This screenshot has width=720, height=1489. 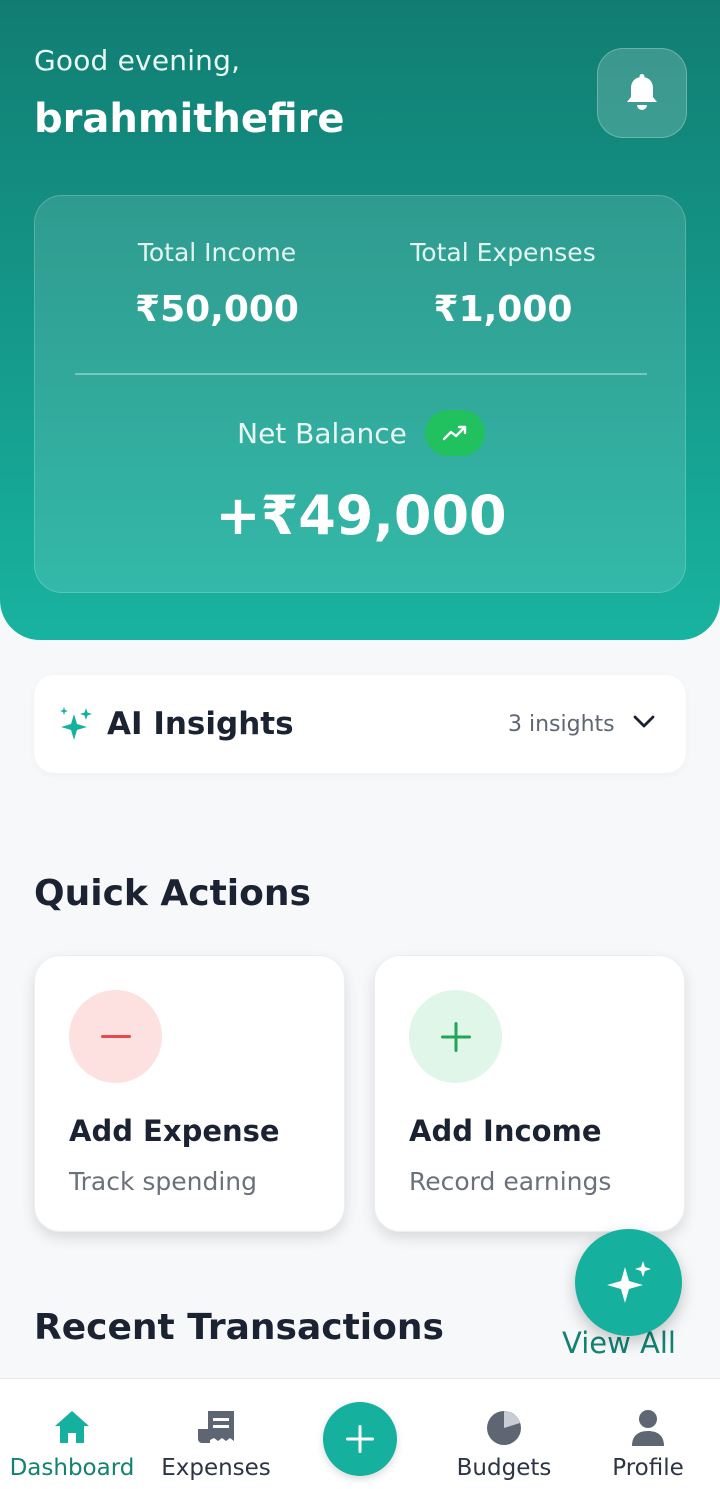 What do you see at coordinates (504, 1468) in the screenshot?
I see `nav-budgets-label: Budgets` at bounding box center [504, 1468].